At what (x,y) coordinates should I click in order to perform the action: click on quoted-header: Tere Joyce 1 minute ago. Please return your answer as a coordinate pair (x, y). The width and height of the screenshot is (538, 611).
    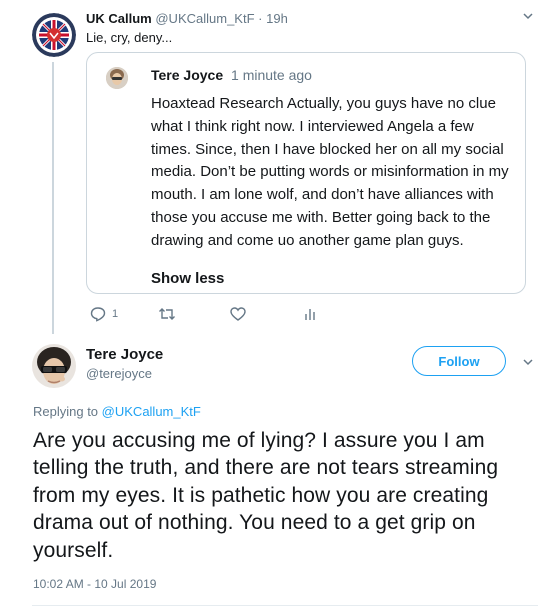
    Looking at the image, I should click on (231, 75).